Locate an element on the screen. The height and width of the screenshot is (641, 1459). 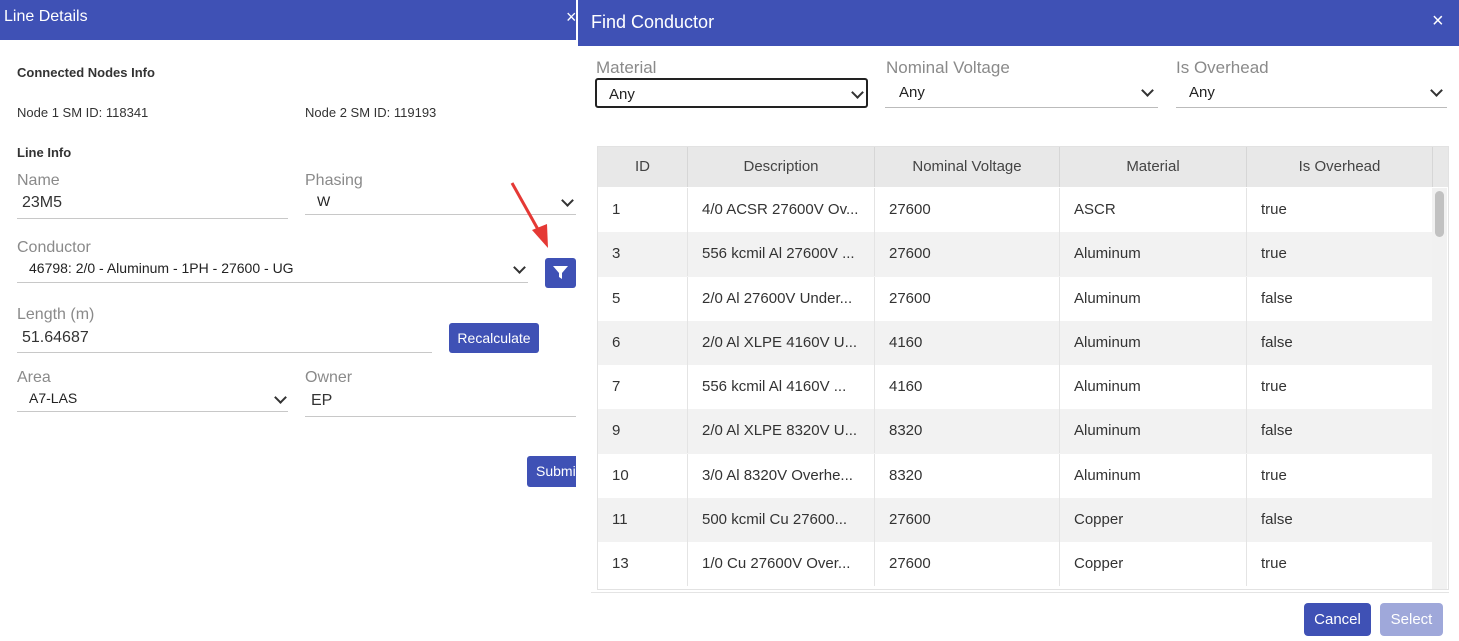
phasing-value: W is located at coordinates (324, 201).